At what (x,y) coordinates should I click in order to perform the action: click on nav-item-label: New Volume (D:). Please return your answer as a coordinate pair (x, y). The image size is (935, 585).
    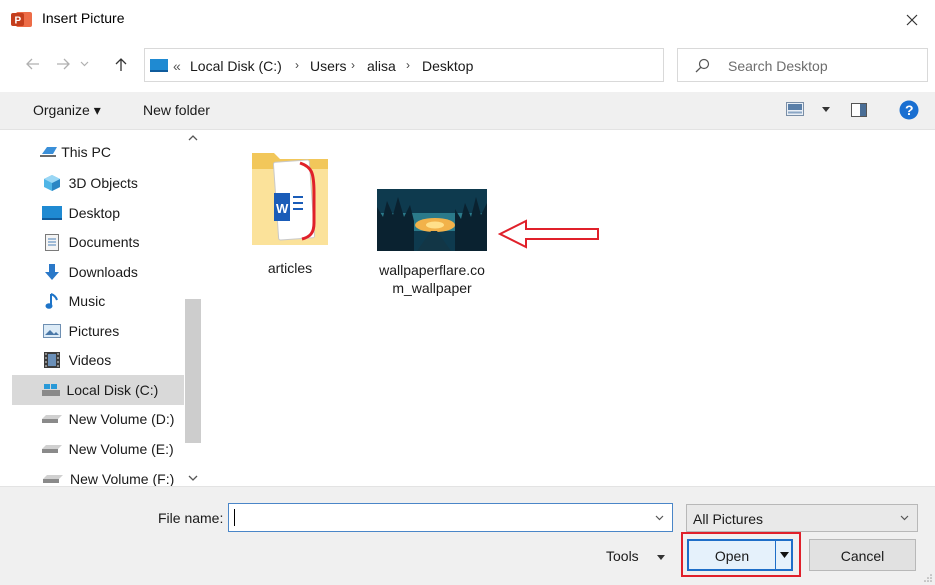
    Looking at the image, I should click on (121, 419).